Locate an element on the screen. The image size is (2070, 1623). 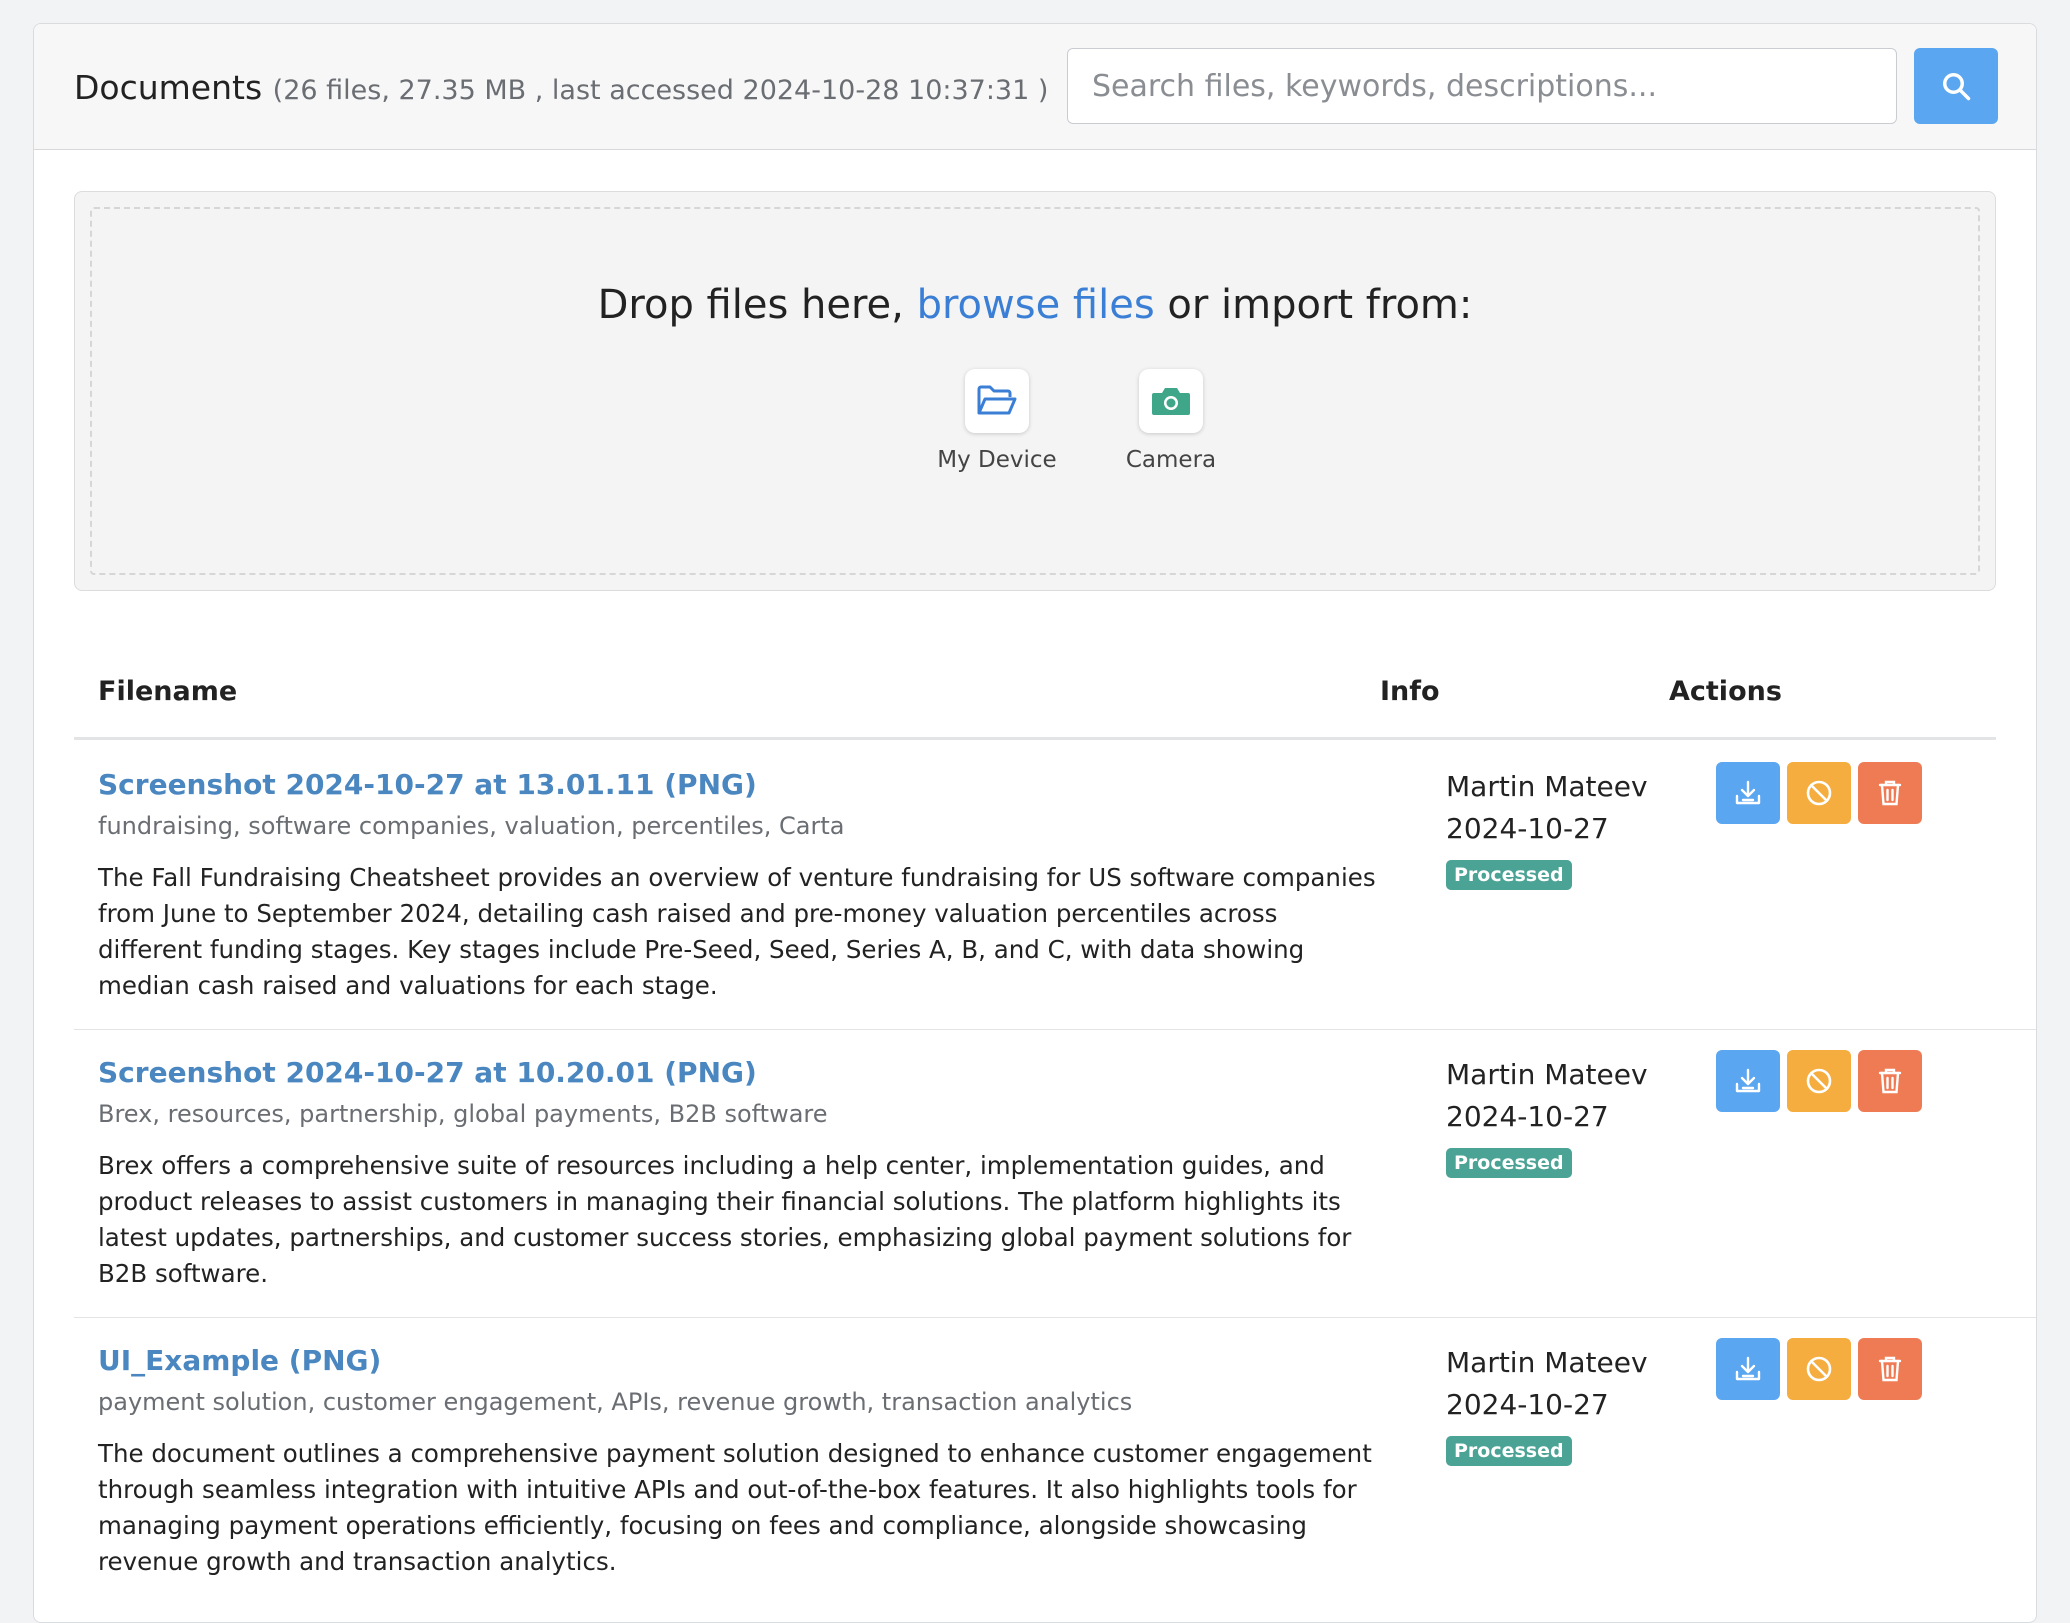
camera-icon is located at coordinates (1171, 401).